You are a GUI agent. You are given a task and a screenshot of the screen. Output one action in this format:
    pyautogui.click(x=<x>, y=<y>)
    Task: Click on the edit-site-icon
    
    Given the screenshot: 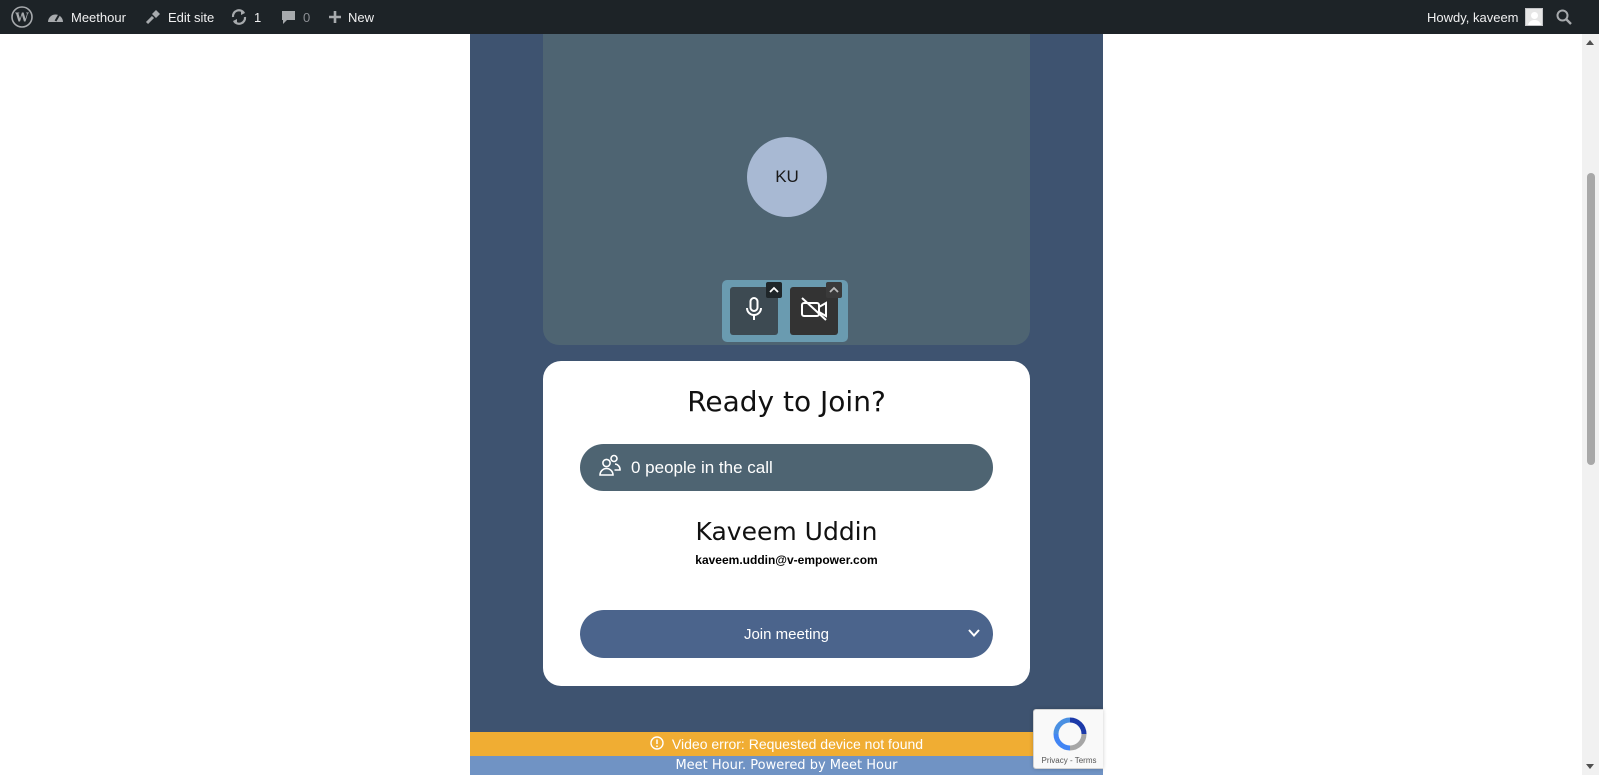 What is the action you would take?
    pyautogui.click(x=153, y=17)
    